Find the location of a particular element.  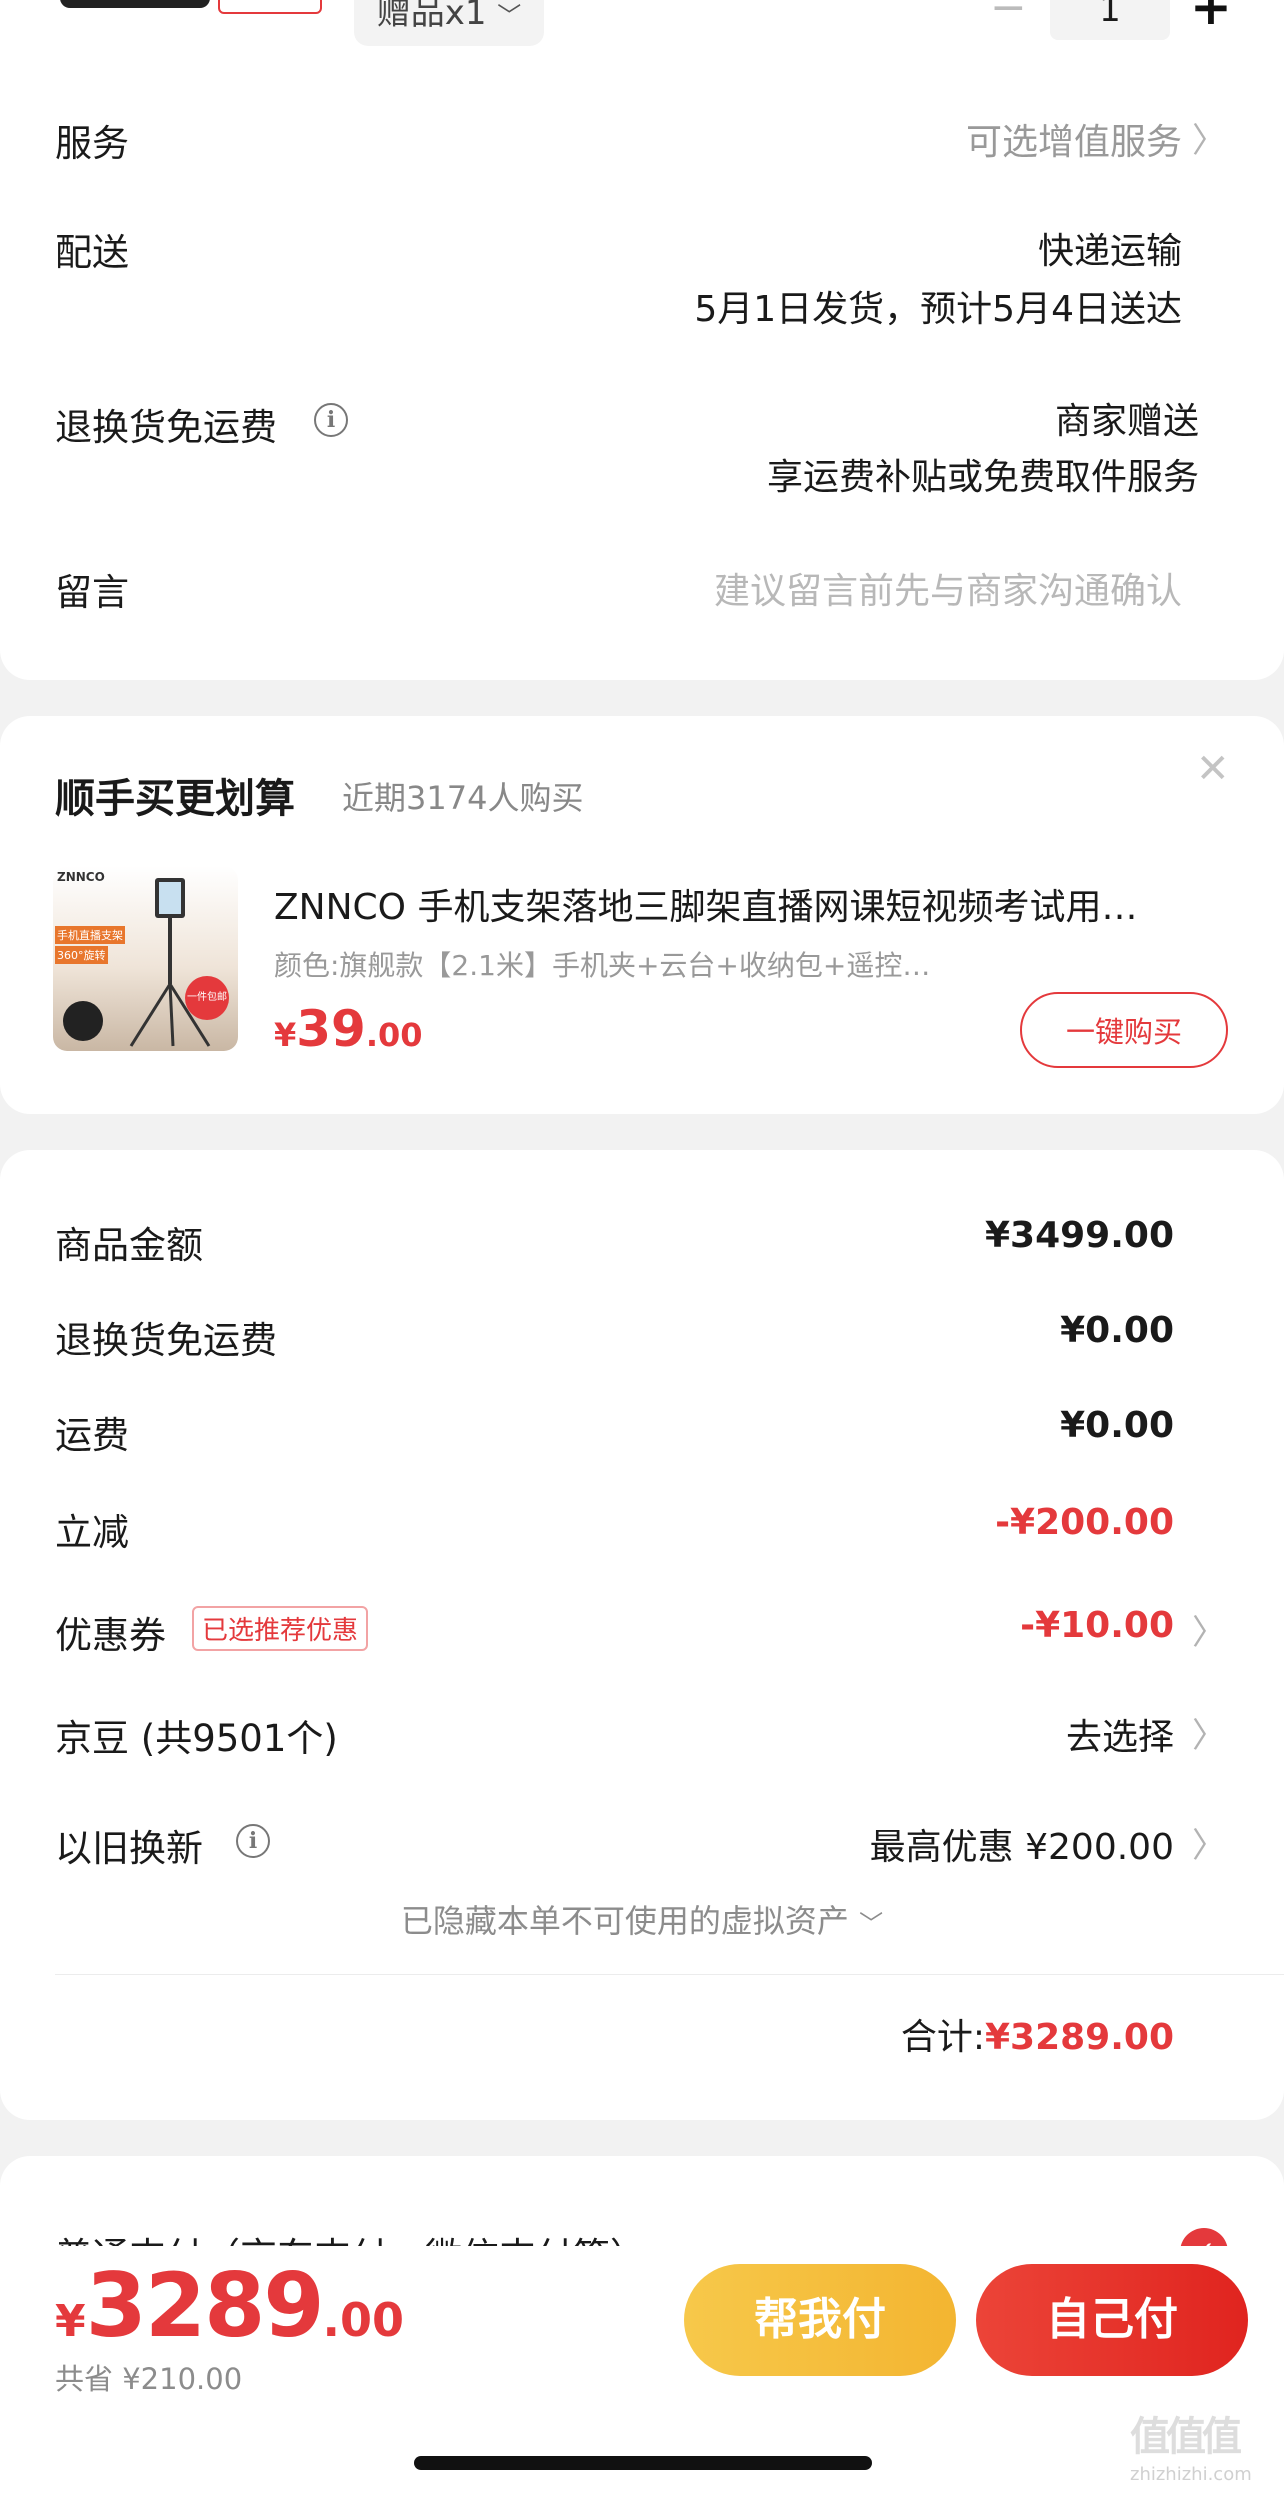

bottom-price-dec: .00 is located at coordinates (363, 2320).